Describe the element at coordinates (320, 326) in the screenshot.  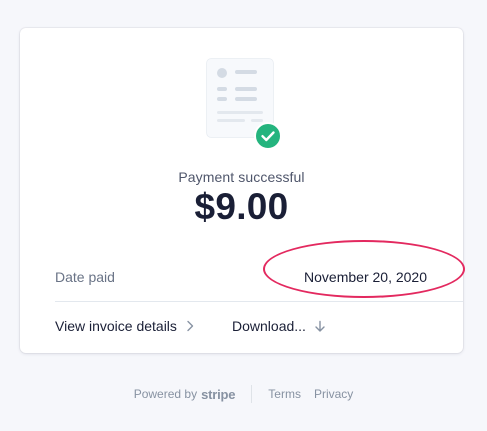
I see `arrow-down-icon` at that location.